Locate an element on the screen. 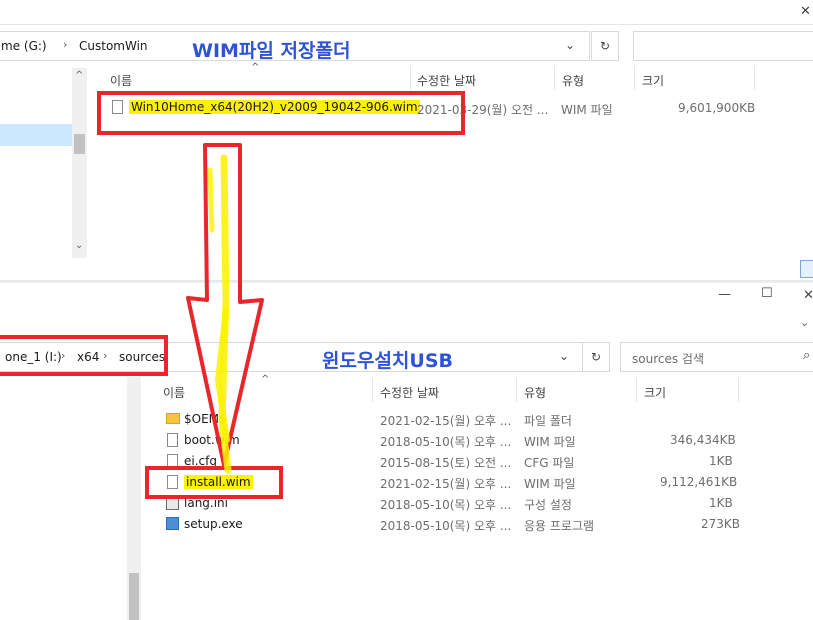  annotation-arrow is located at coordinates (225, 308).